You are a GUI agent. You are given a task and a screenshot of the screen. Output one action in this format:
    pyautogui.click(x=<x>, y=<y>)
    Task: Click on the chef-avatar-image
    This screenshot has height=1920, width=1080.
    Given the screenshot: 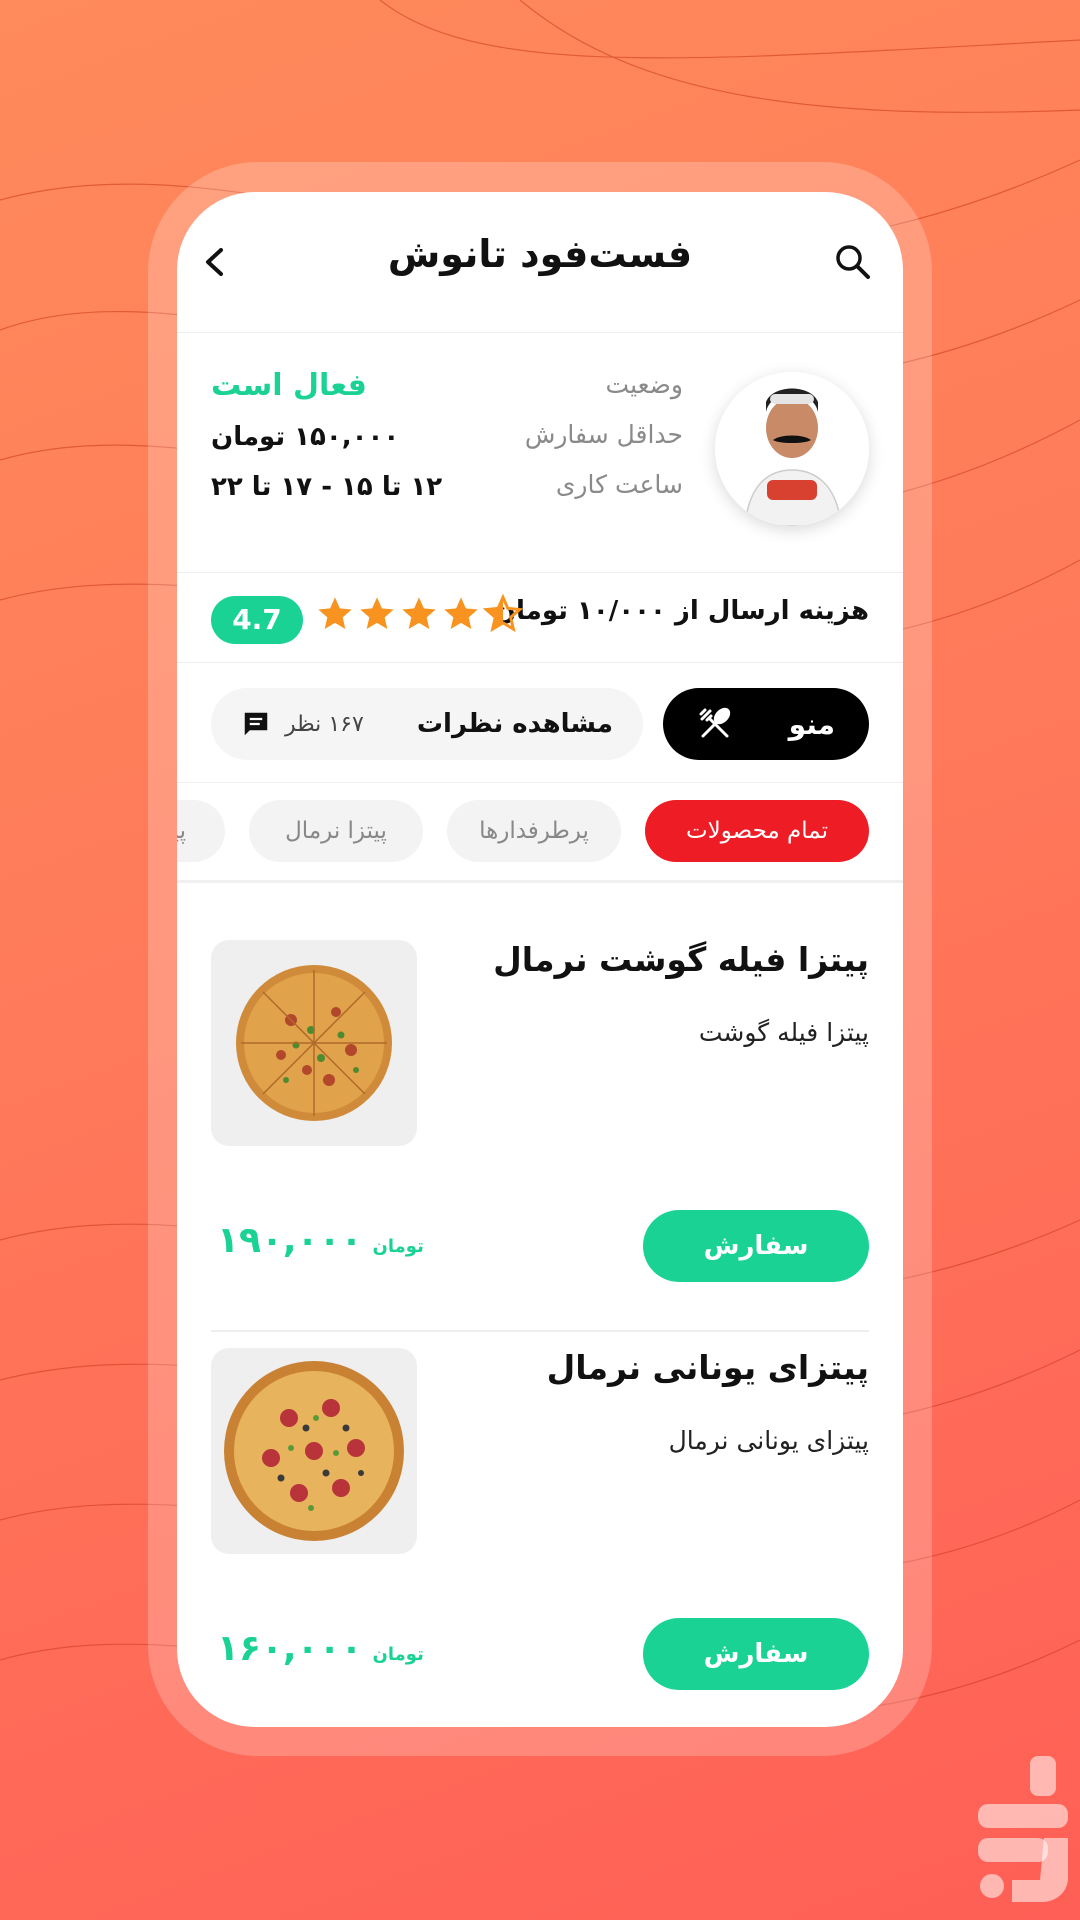 What is the action you would take?
    pyautogui.click(x=792, y=449)
    